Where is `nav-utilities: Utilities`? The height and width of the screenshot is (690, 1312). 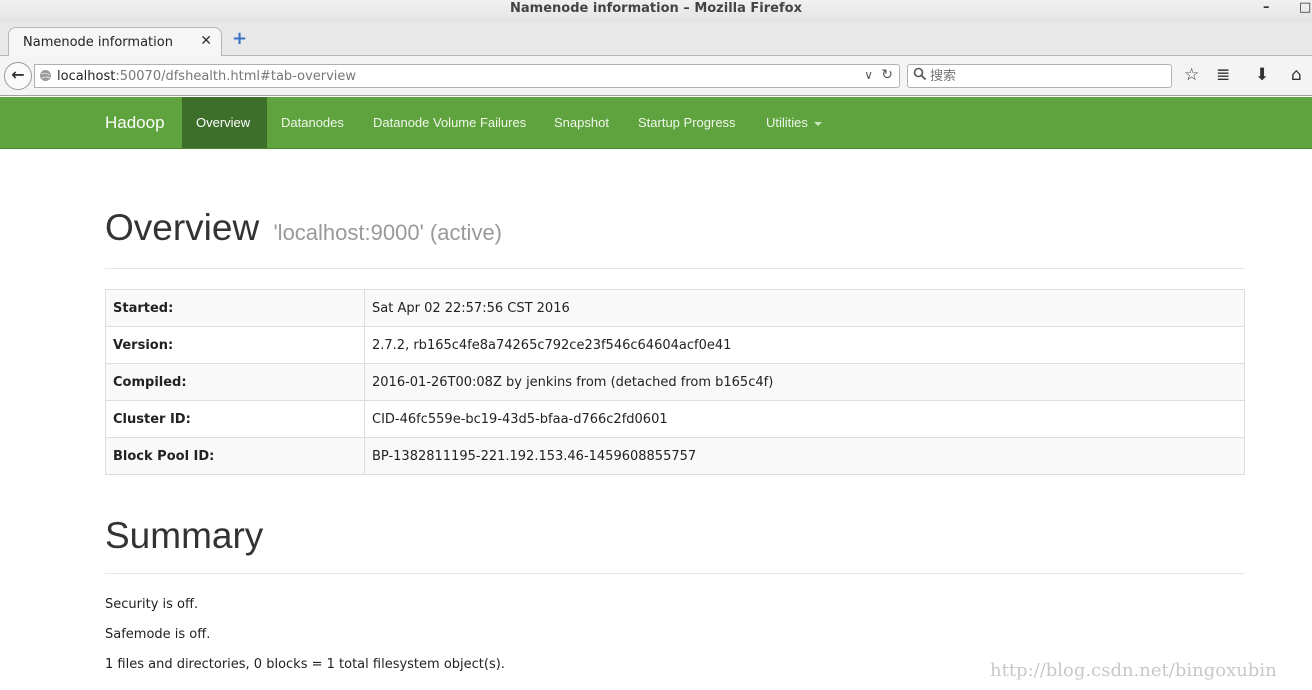 nav-utilities: Utilities is located at coordinates (794, 122).